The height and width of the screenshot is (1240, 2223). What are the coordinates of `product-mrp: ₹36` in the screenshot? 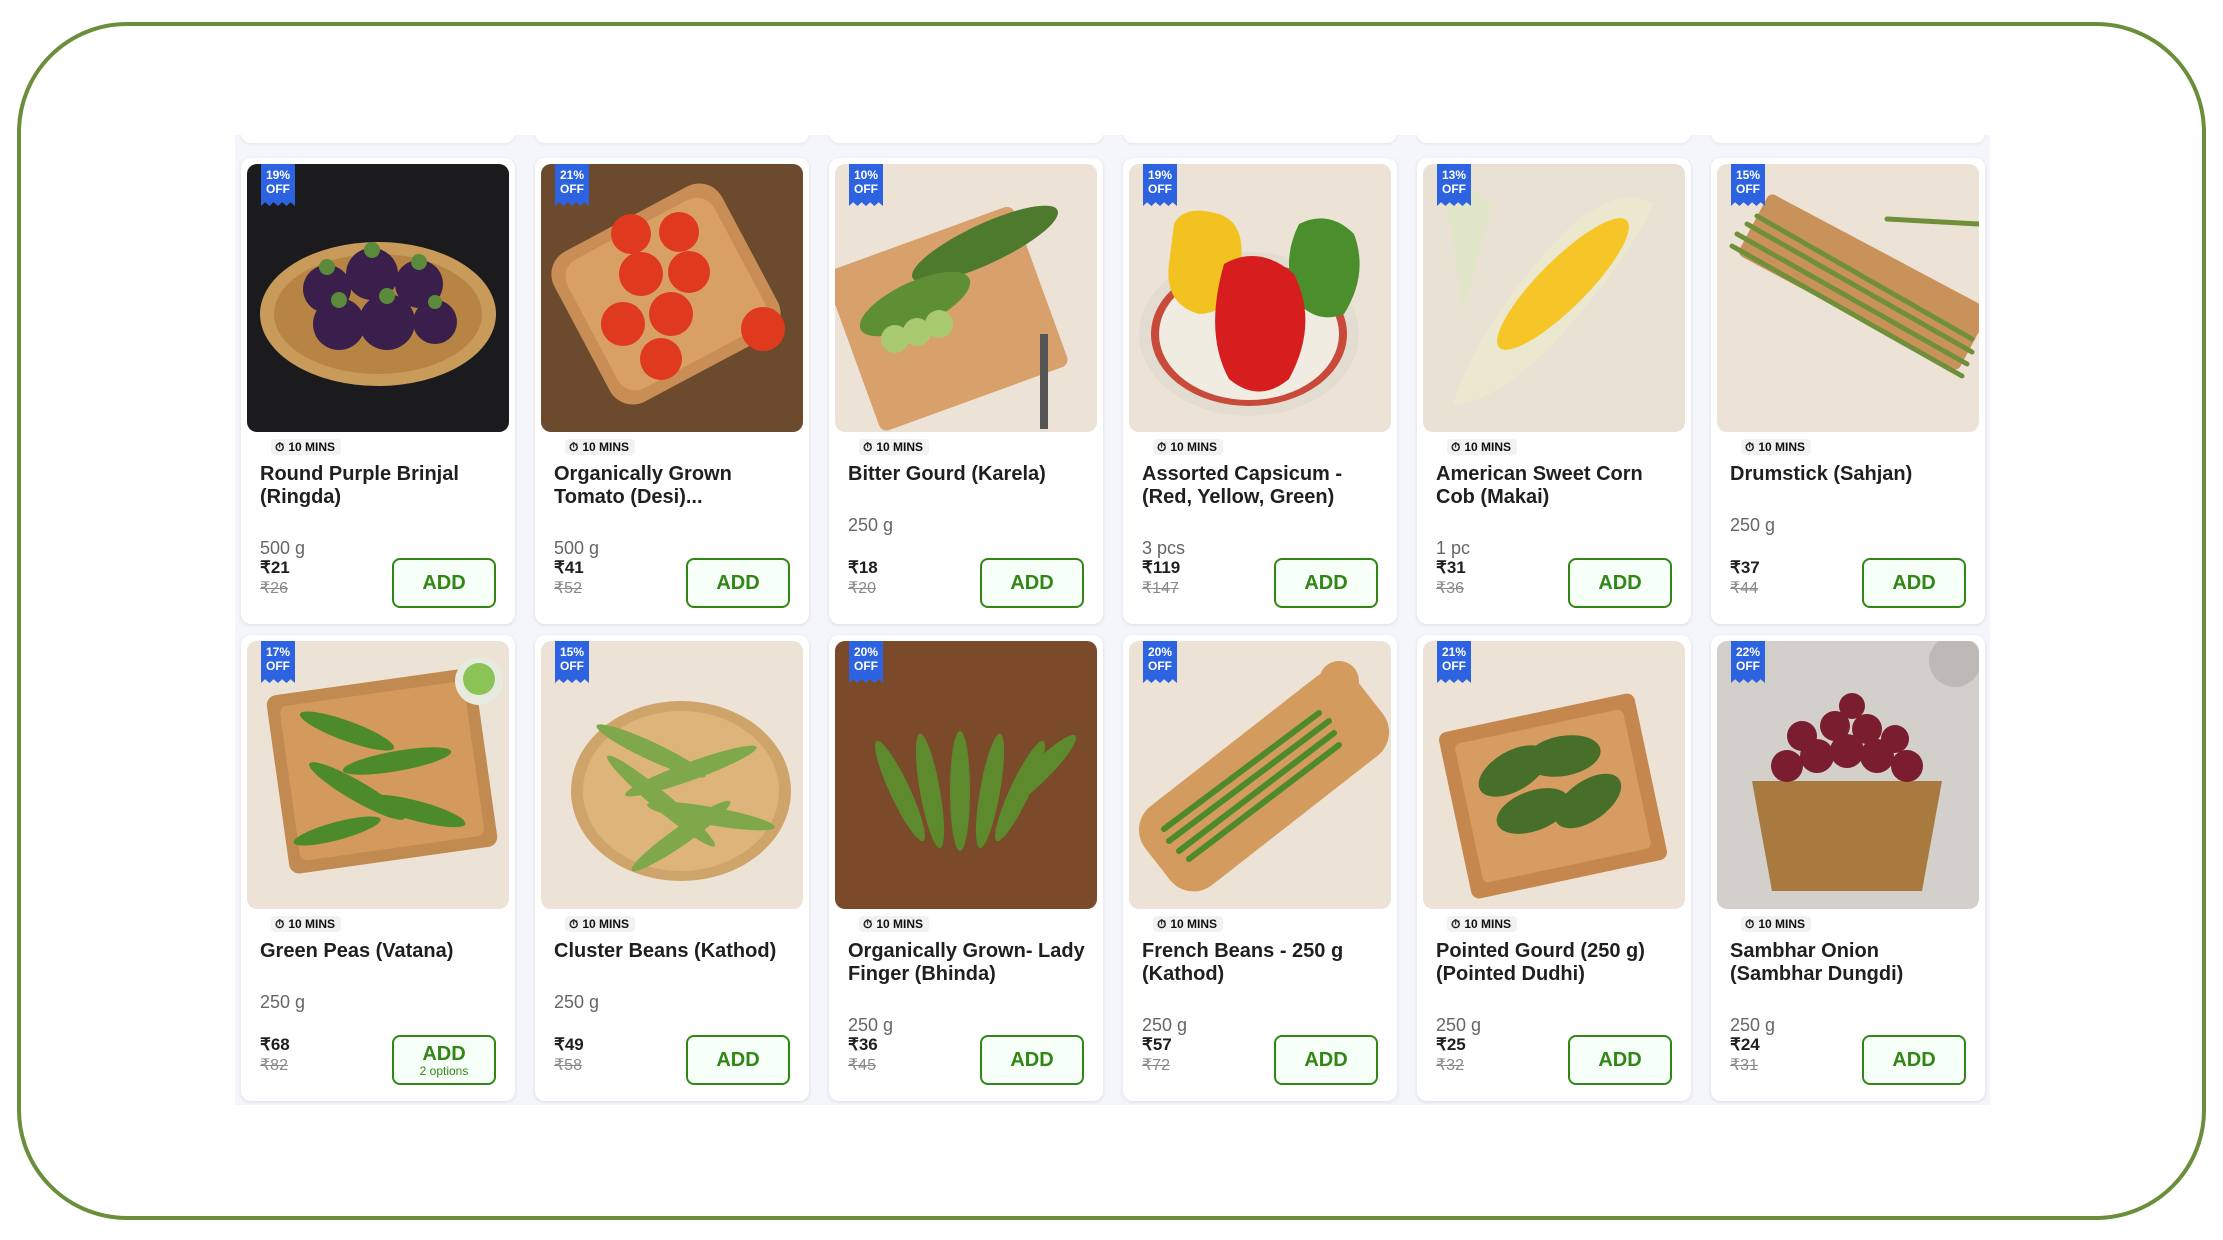 It's located at (1450, 588).